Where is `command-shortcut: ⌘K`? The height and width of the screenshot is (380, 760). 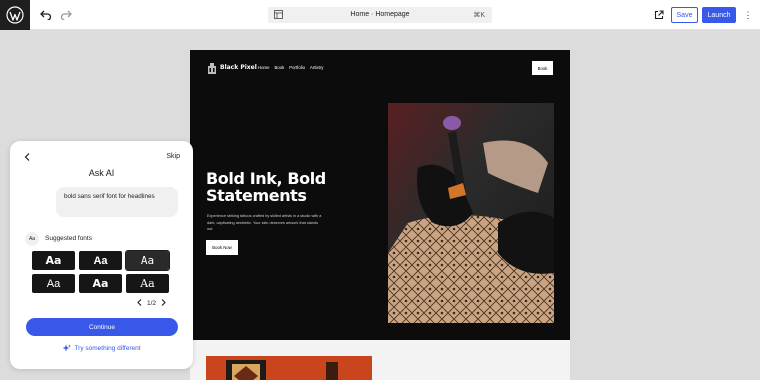 command-shortcut: ⌘K is located at coordinates (479, 15).